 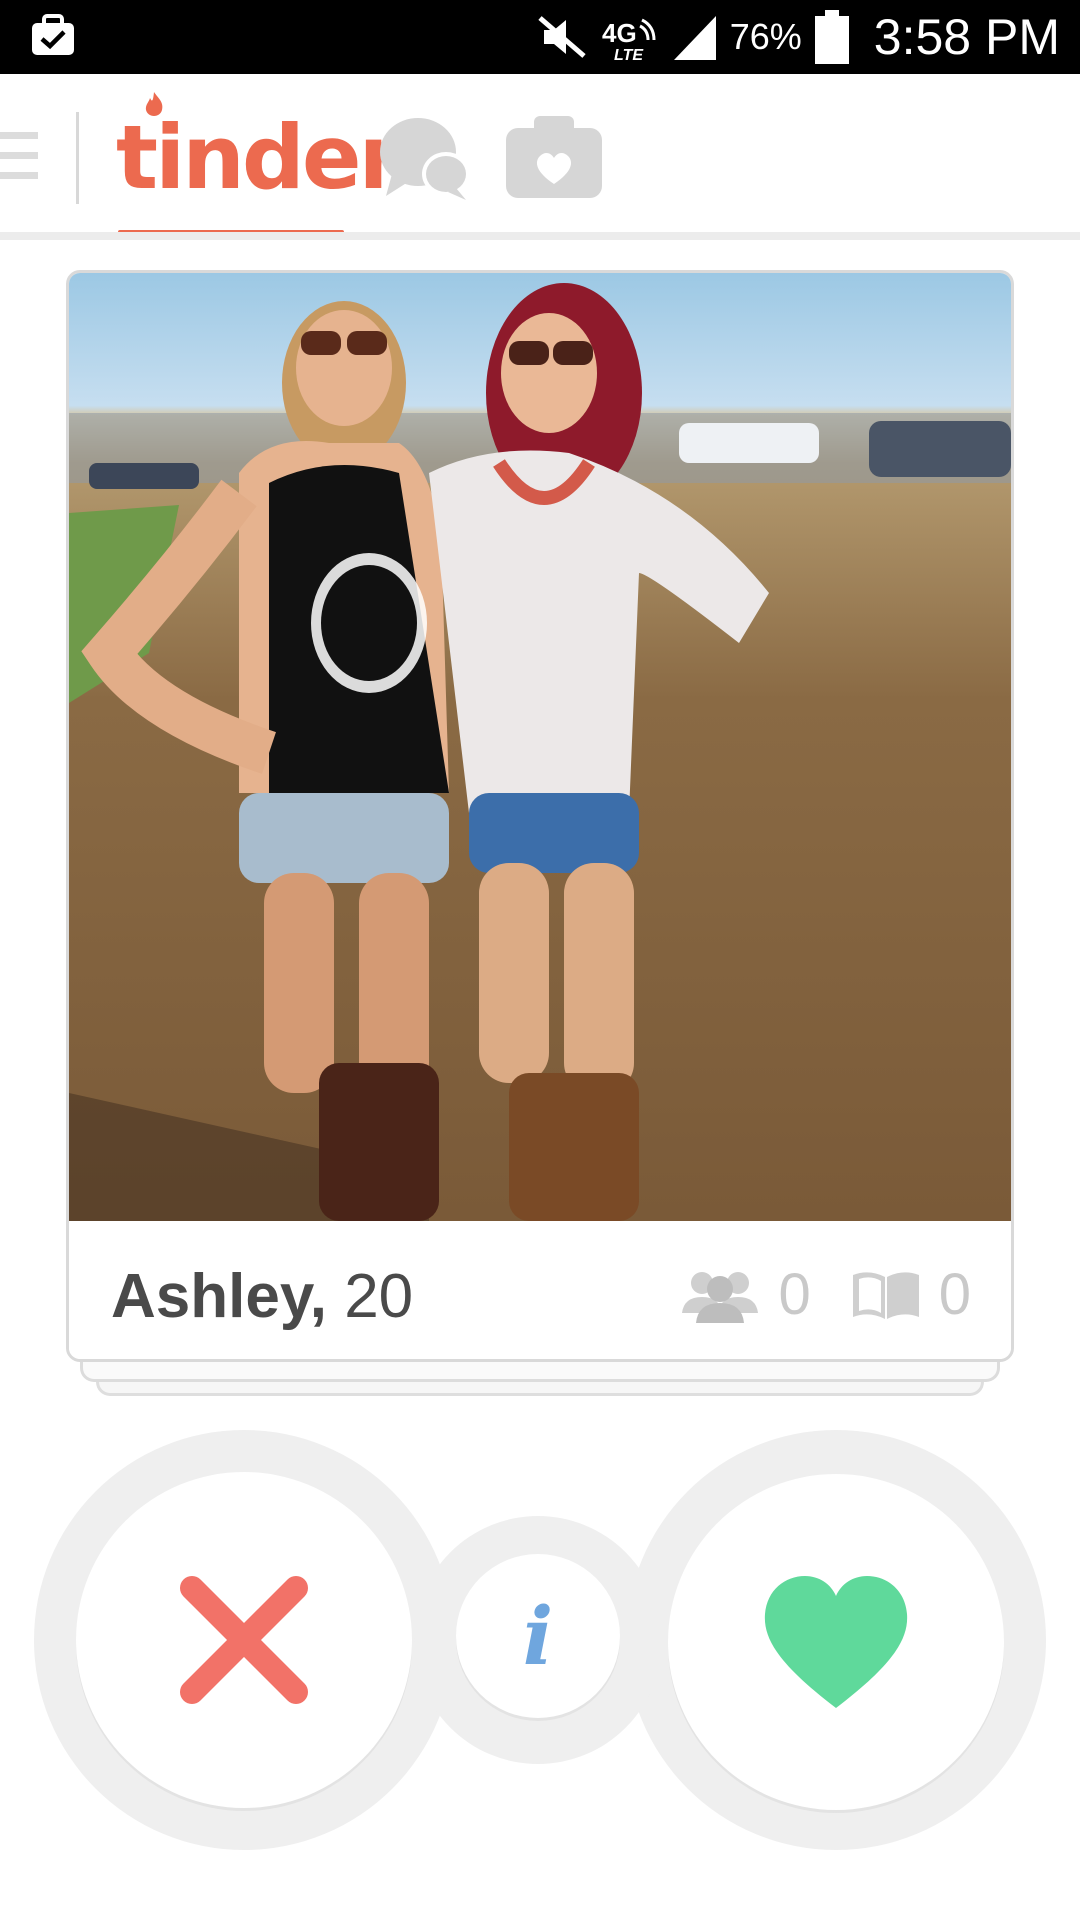 I want to click on status-bar: 4G LTE 76% 3:58 PM, so click(x=540, y=37).